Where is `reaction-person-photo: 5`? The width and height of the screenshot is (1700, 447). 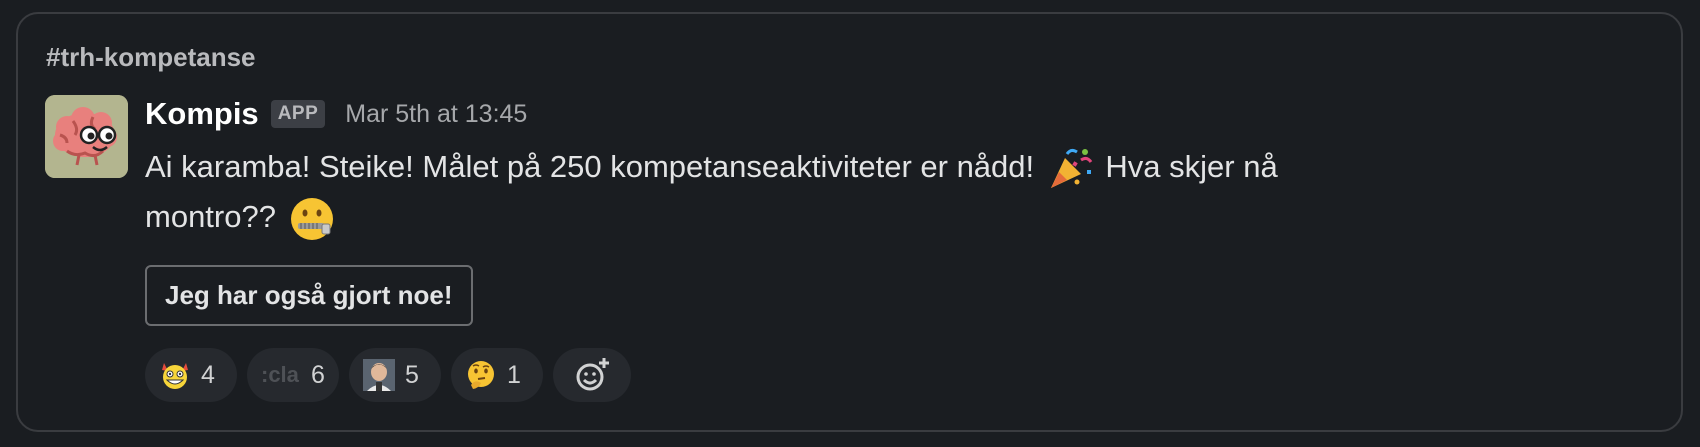 reaction-person-photo: 5 is located at coordinates (395, 375).